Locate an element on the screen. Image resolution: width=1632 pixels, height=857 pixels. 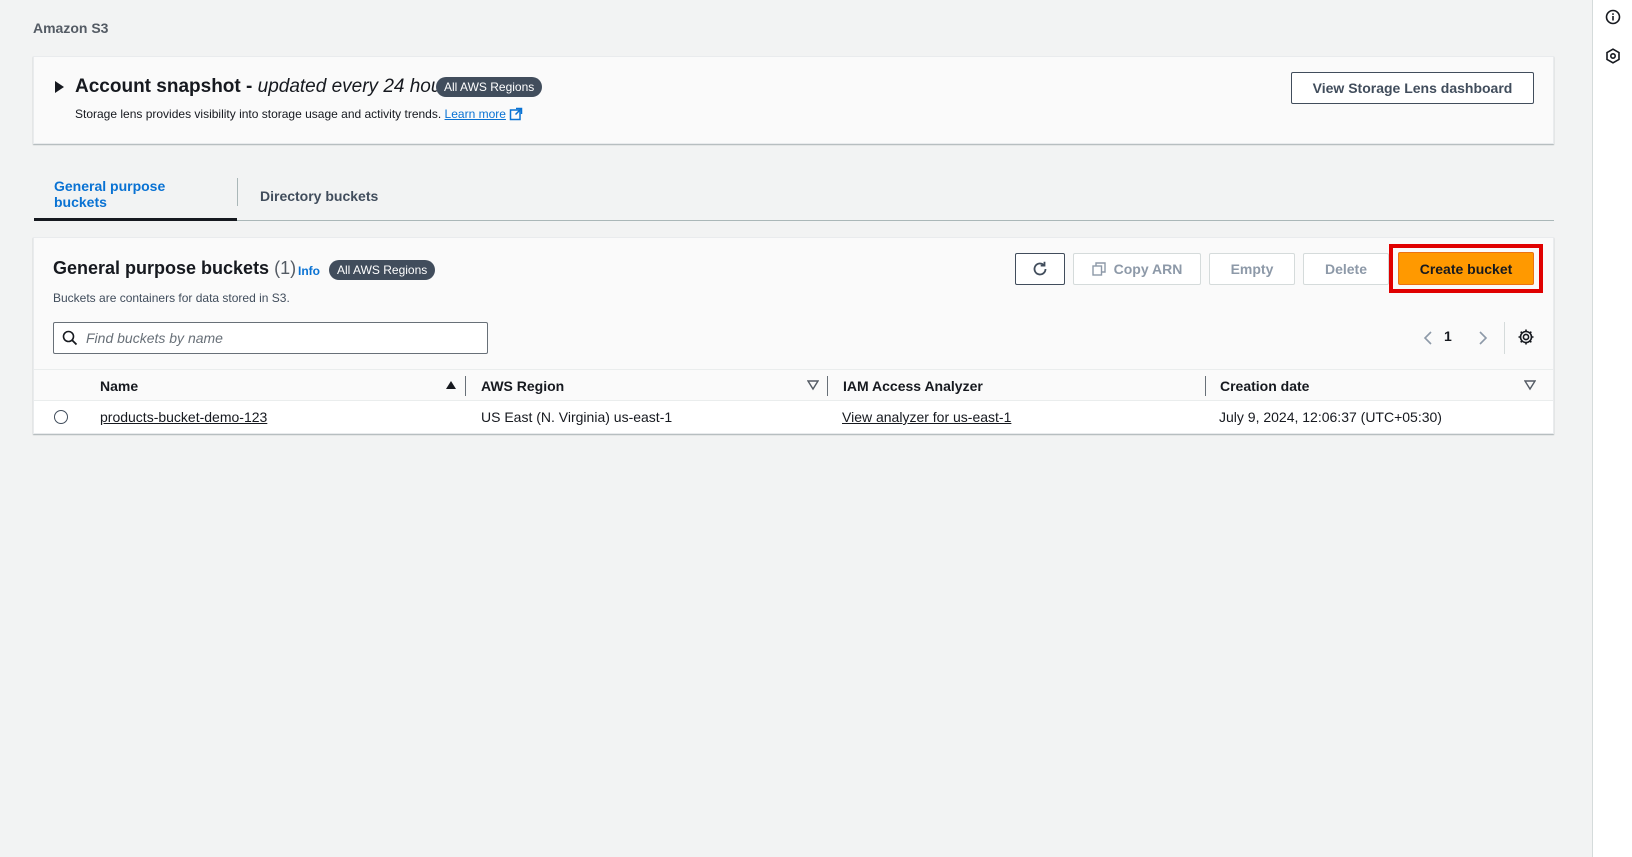
column-region: AWS Region is located at coordinates (522, 385).